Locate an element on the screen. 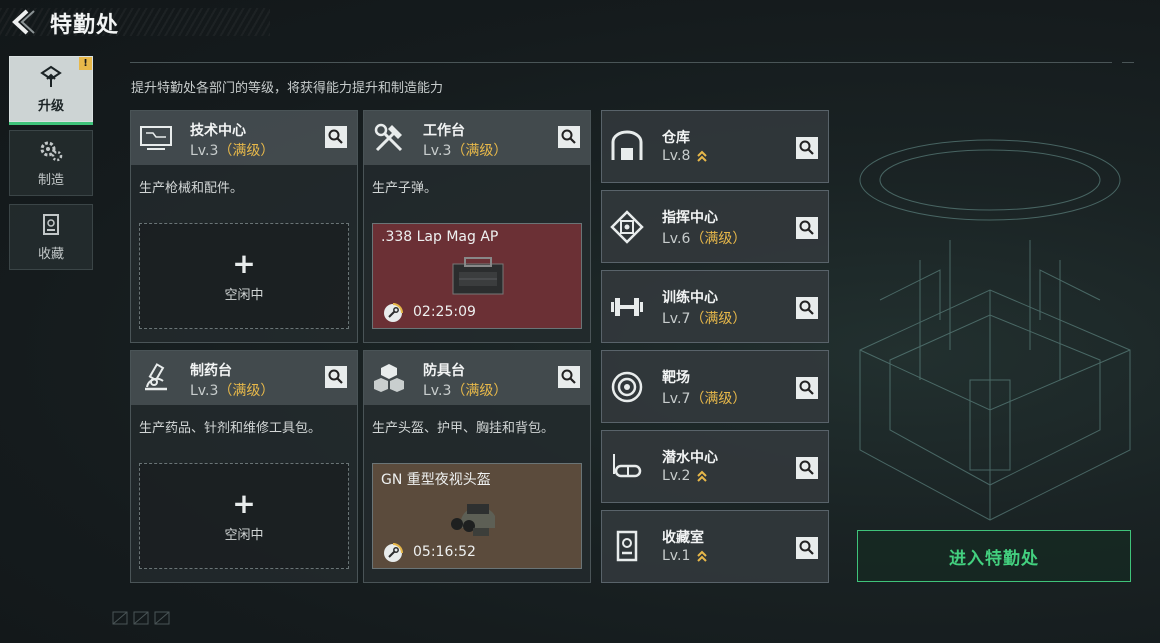 The image size is (1160, 643). card-name: 靶场 is located at coordinates (676, 378).